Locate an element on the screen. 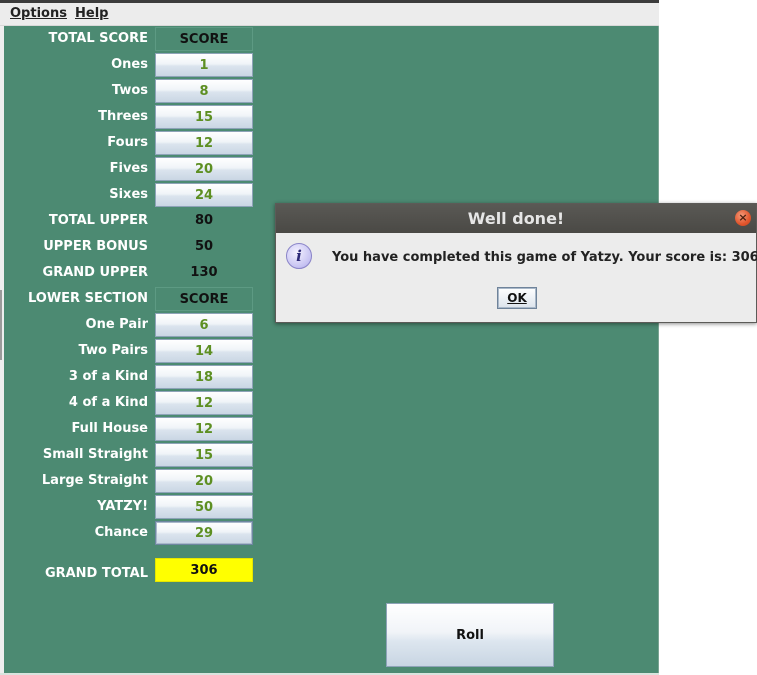 The width and height of the screenshot is (757, 675). grand-total-value: 306 is located at coordinates (204, 570).